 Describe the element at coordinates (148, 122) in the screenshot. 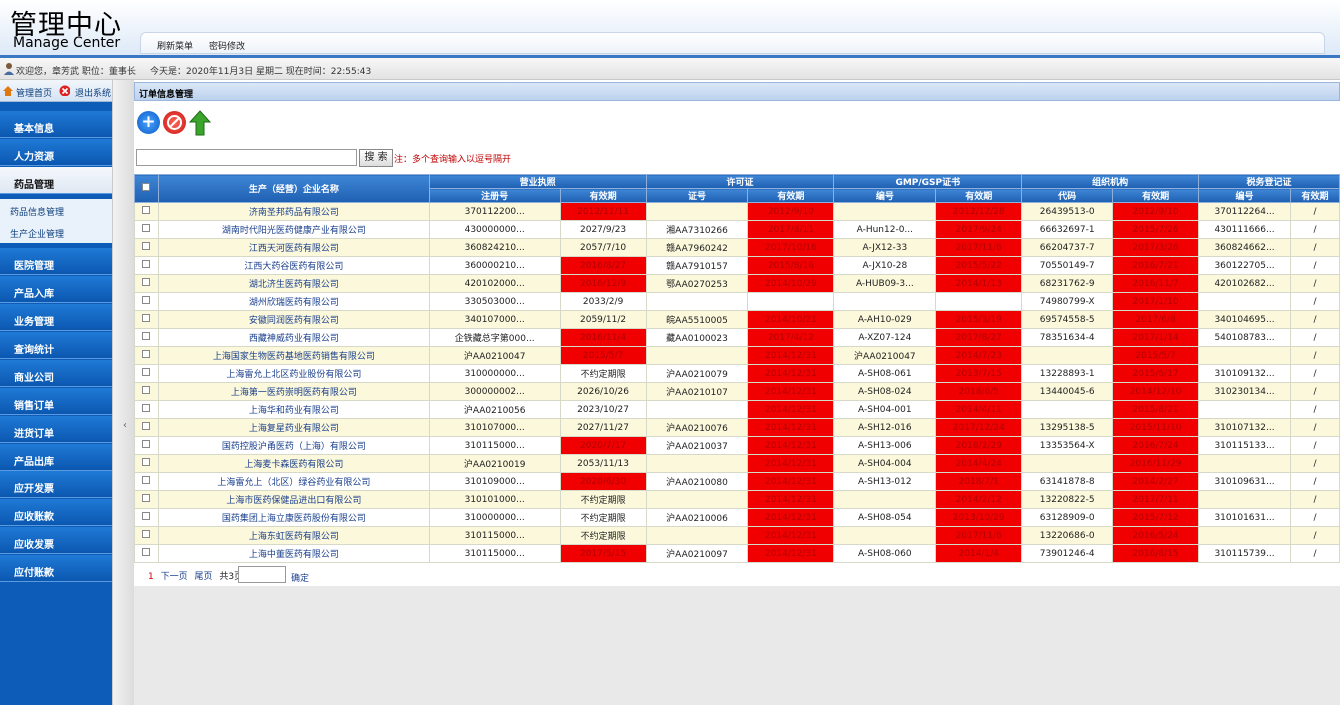

I see `add-circle-icon: +` at that location.